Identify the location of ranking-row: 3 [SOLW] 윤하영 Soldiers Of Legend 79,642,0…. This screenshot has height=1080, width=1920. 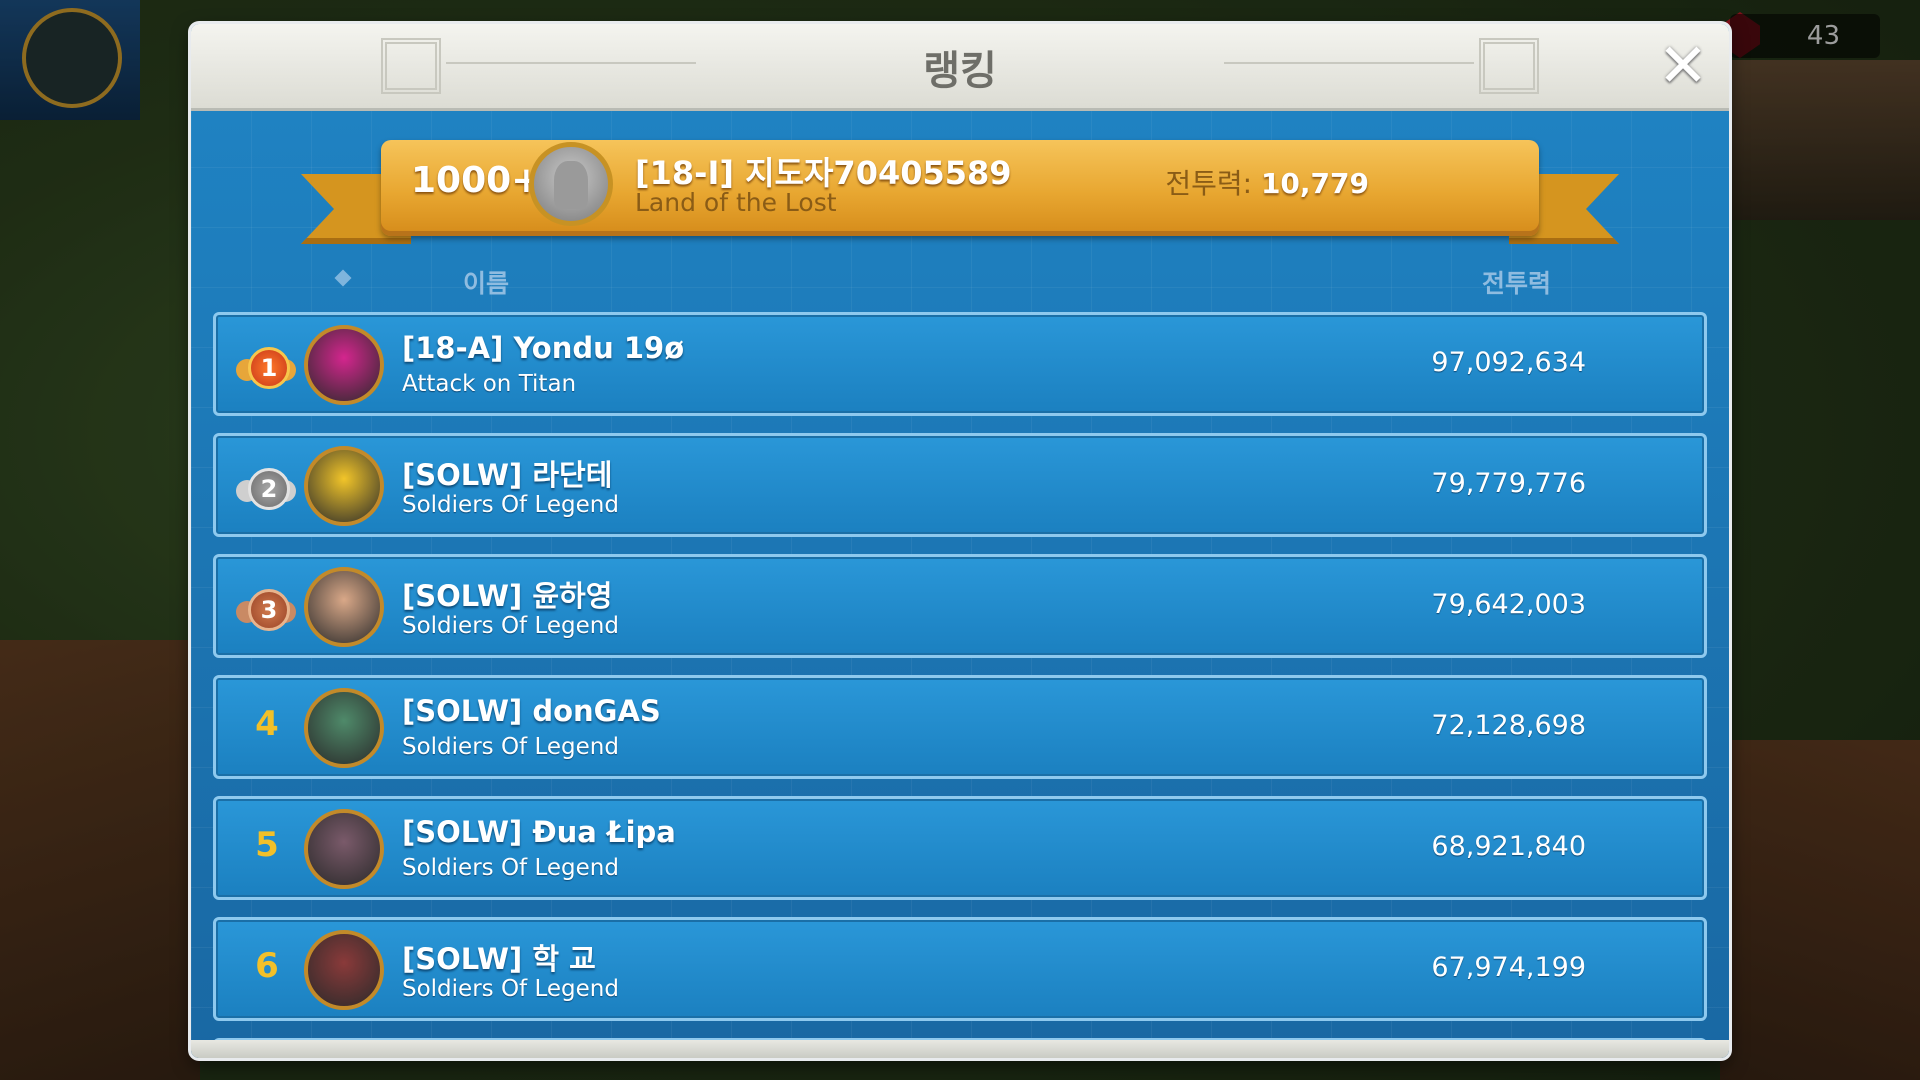
(960, 606).